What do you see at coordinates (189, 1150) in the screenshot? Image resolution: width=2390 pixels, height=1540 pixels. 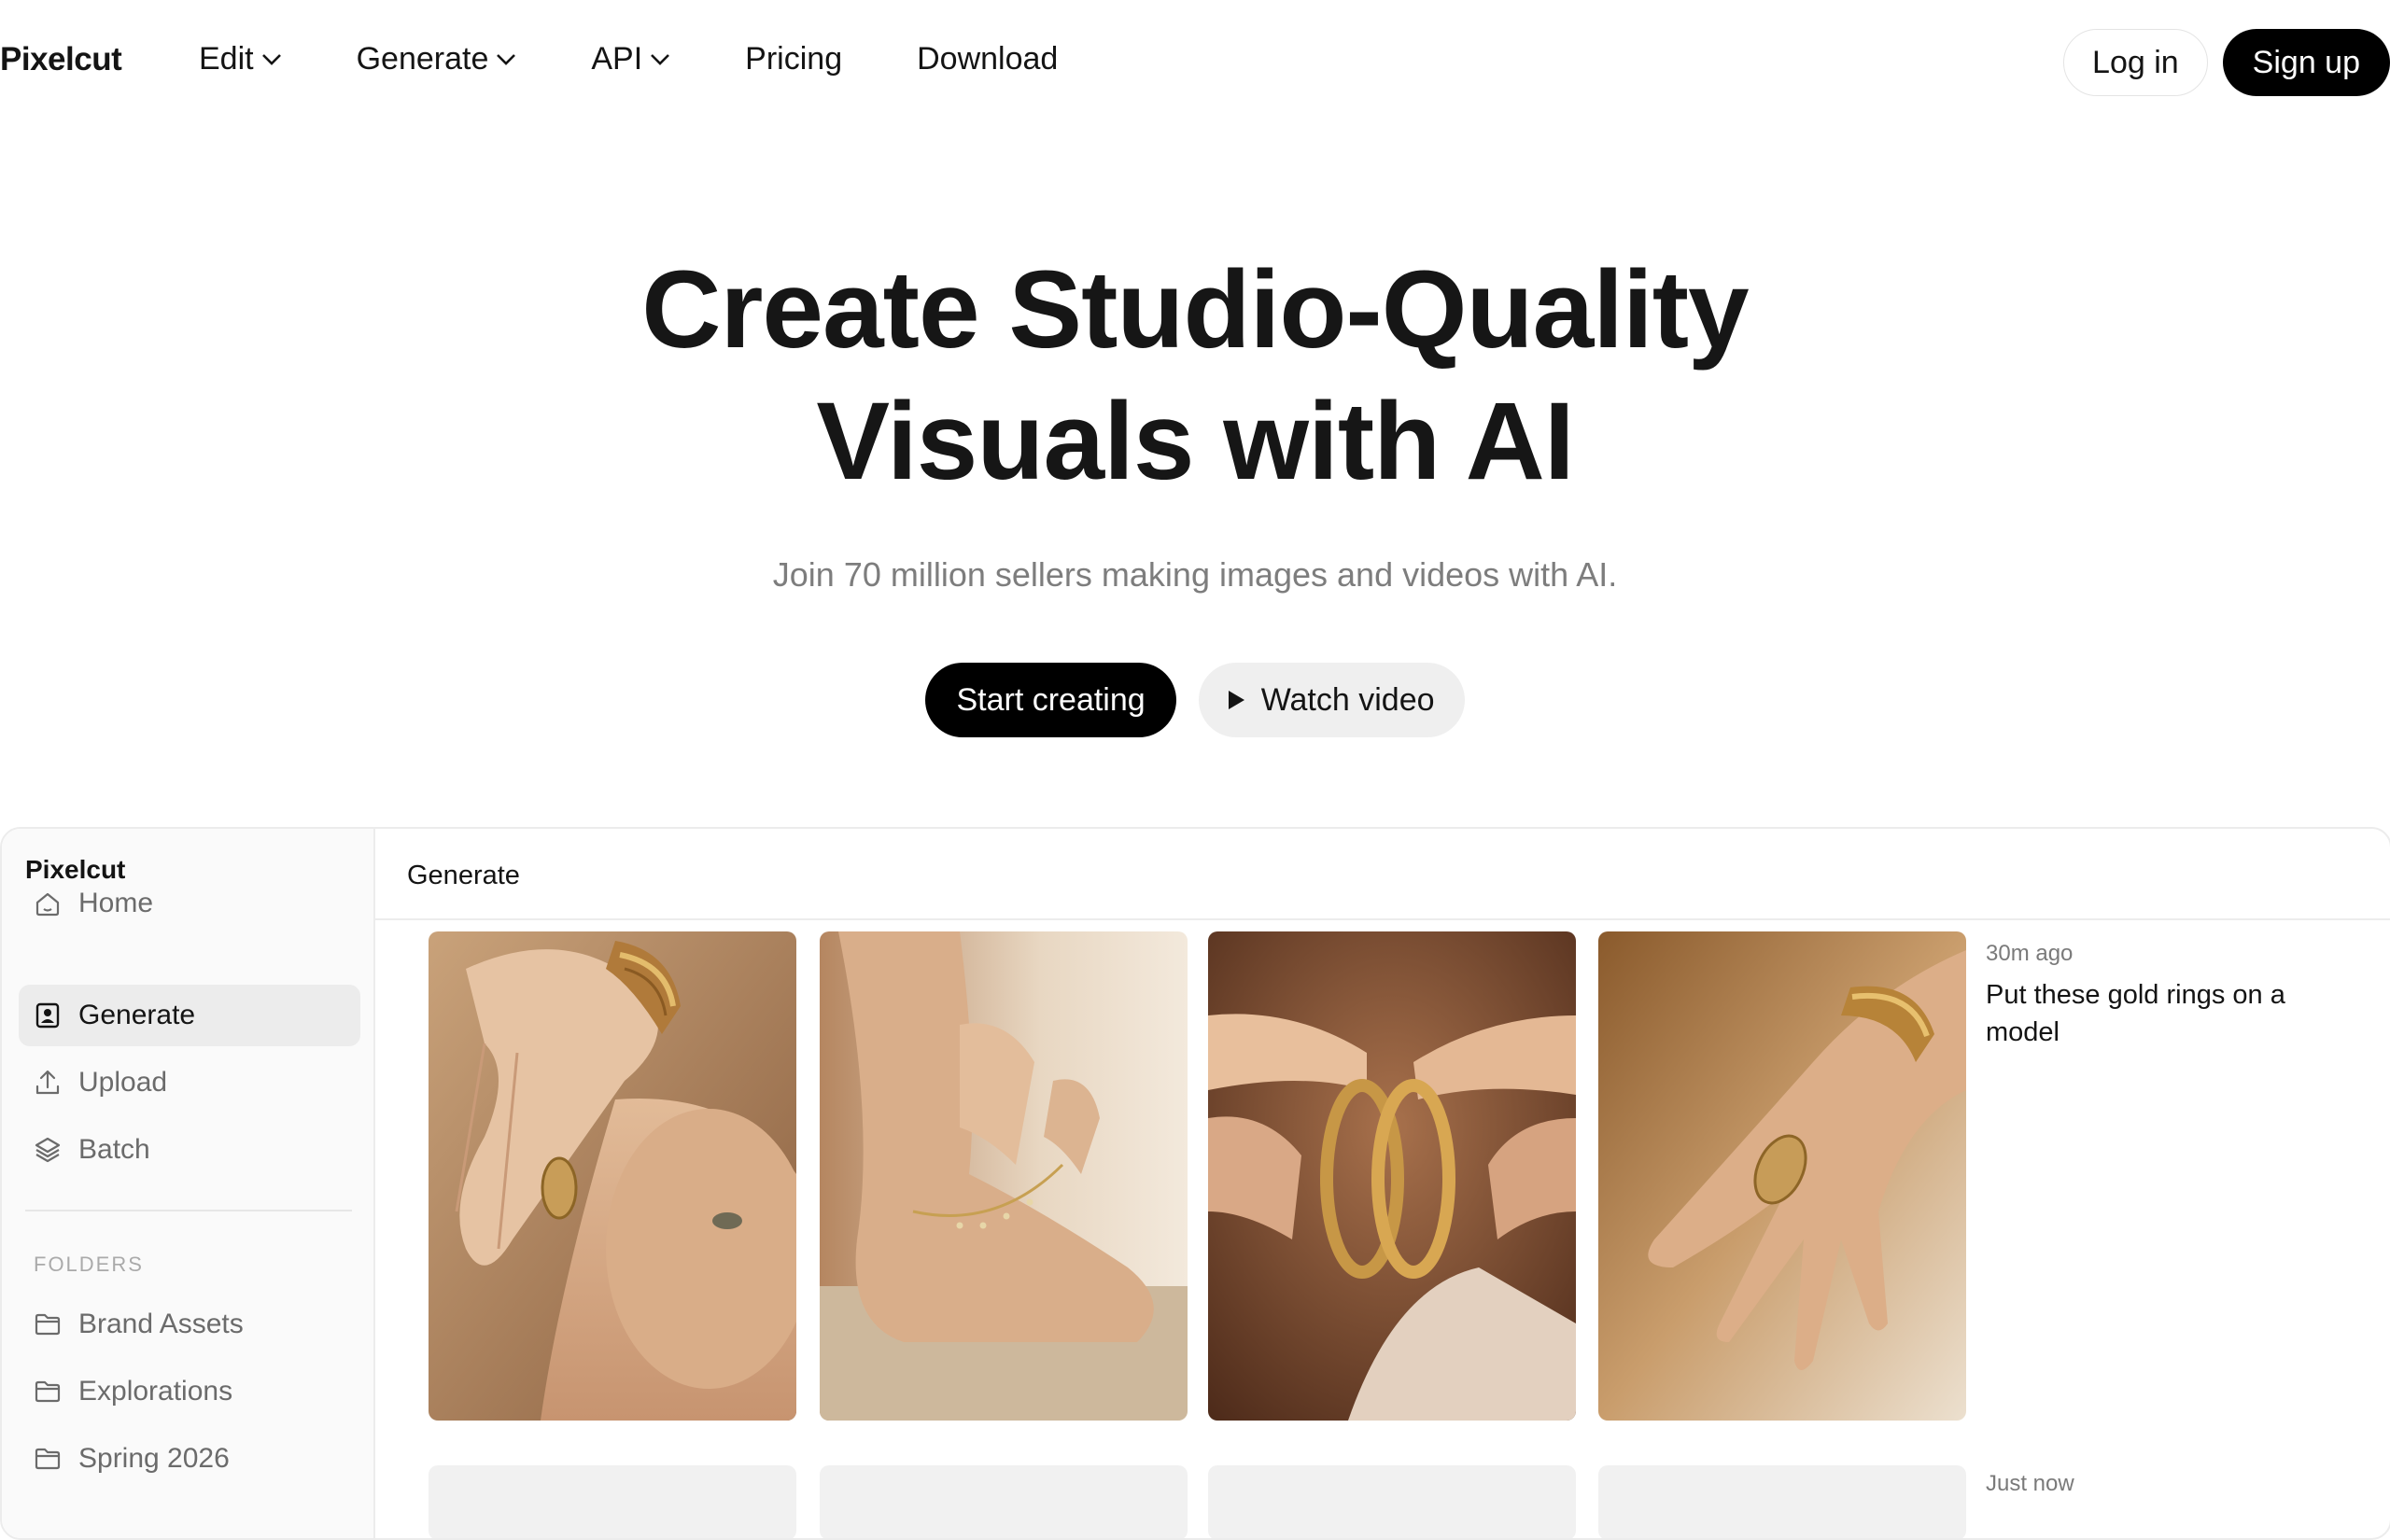 I see `sidebar-item-batch: Batch` at bounding box center [189, 1150].